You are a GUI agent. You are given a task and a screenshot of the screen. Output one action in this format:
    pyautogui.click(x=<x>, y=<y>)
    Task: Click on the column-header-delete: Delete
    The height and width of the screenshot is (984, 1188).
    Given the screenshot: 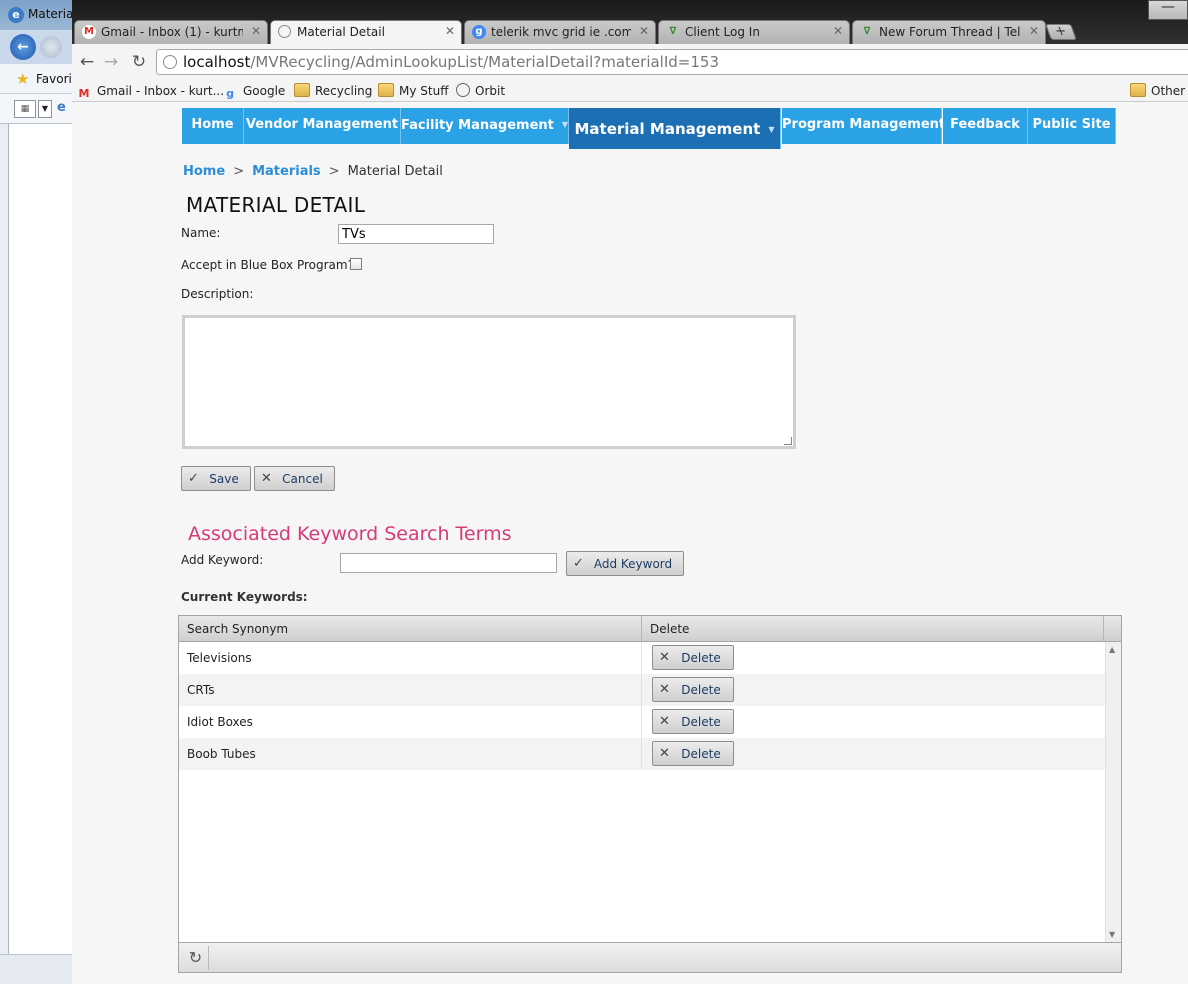 What is the action you would take?
    pyautogui.click(x=873, y=629)
    